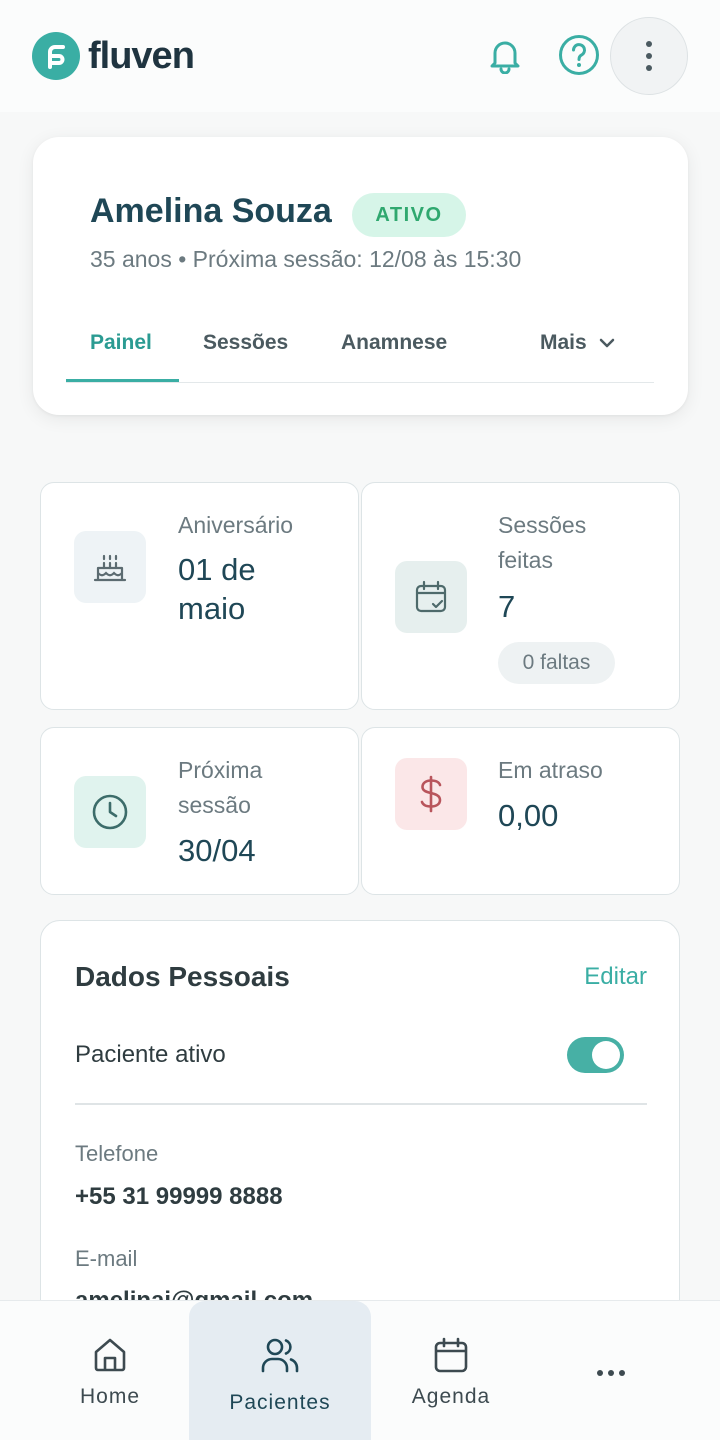  I want to click on patient-tabs: Painel Sessões Anamnese Mais, so click(360, 345).